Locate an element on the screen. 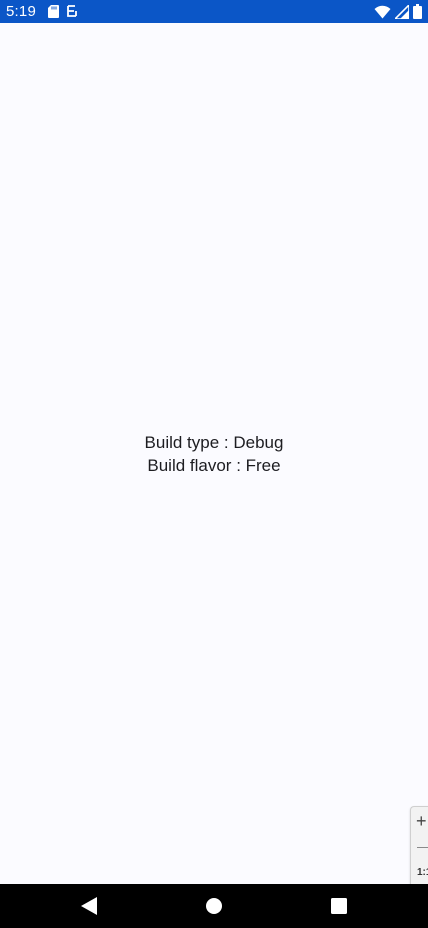  build-flavor-text: Build flavor : Free is located at coordinates (214, 465).